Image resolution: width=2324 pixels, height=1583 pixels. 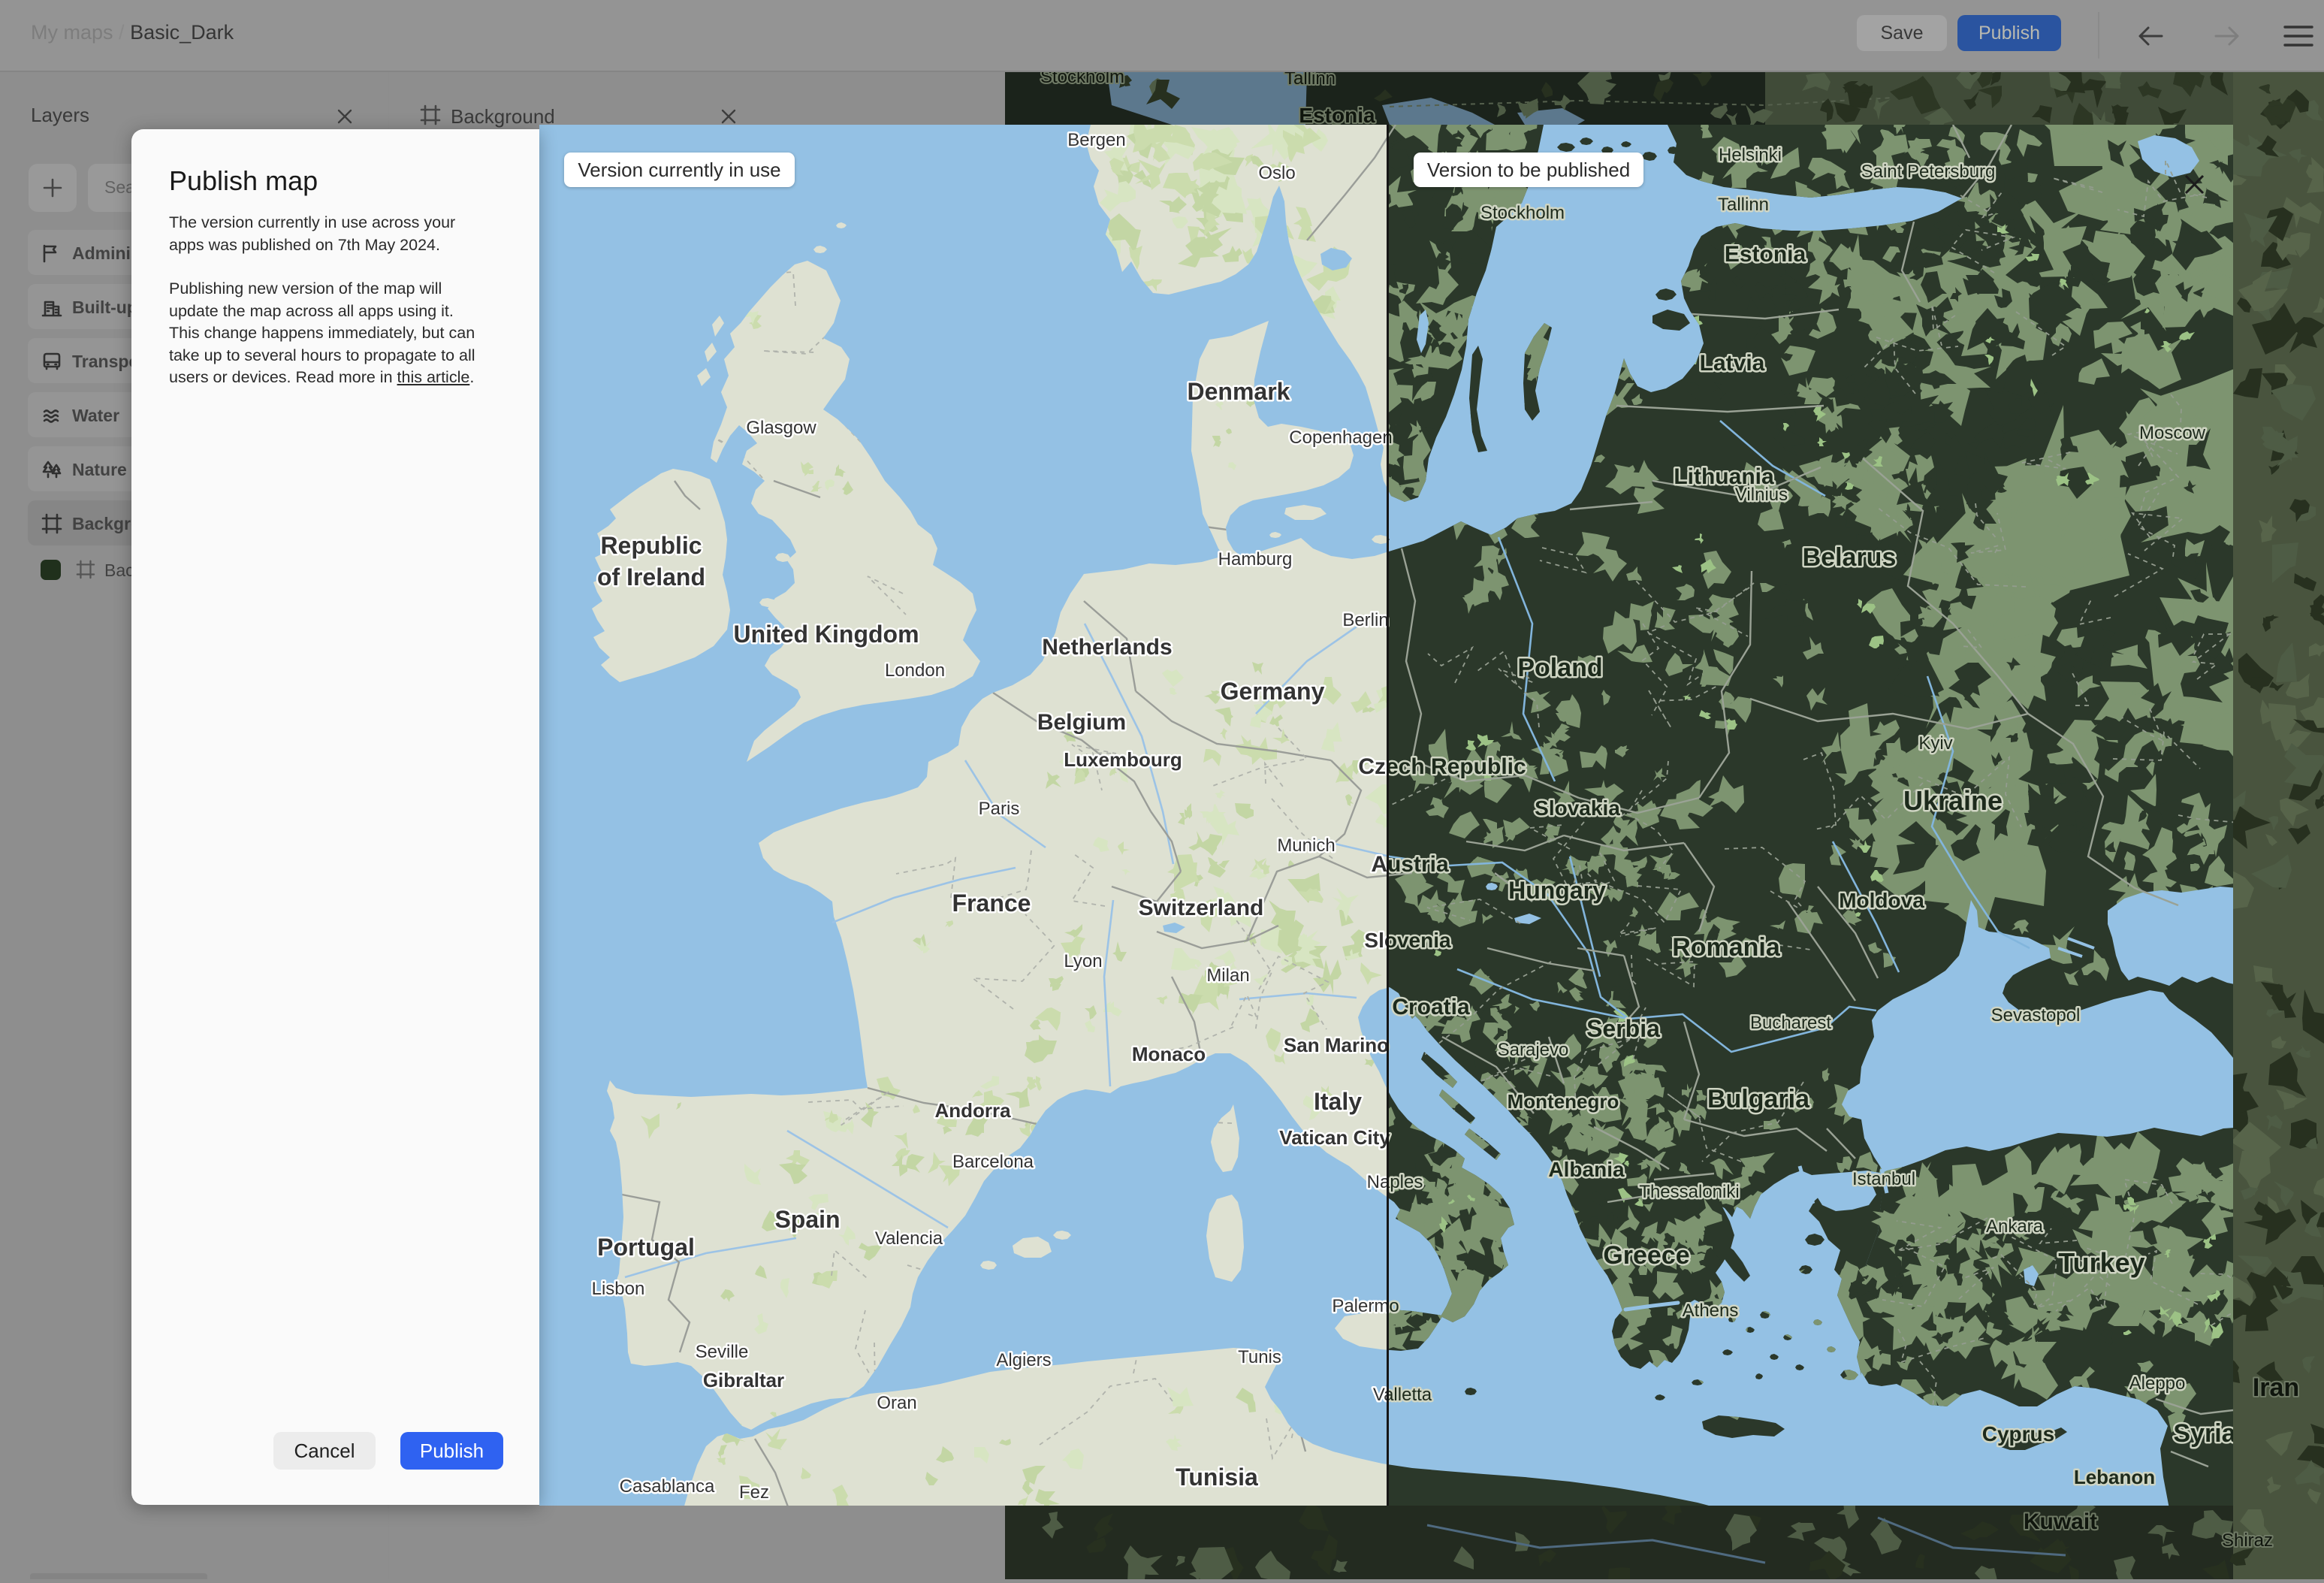 I want to click on svg-text: Sevastopol, so click(x=2036, y=1015).